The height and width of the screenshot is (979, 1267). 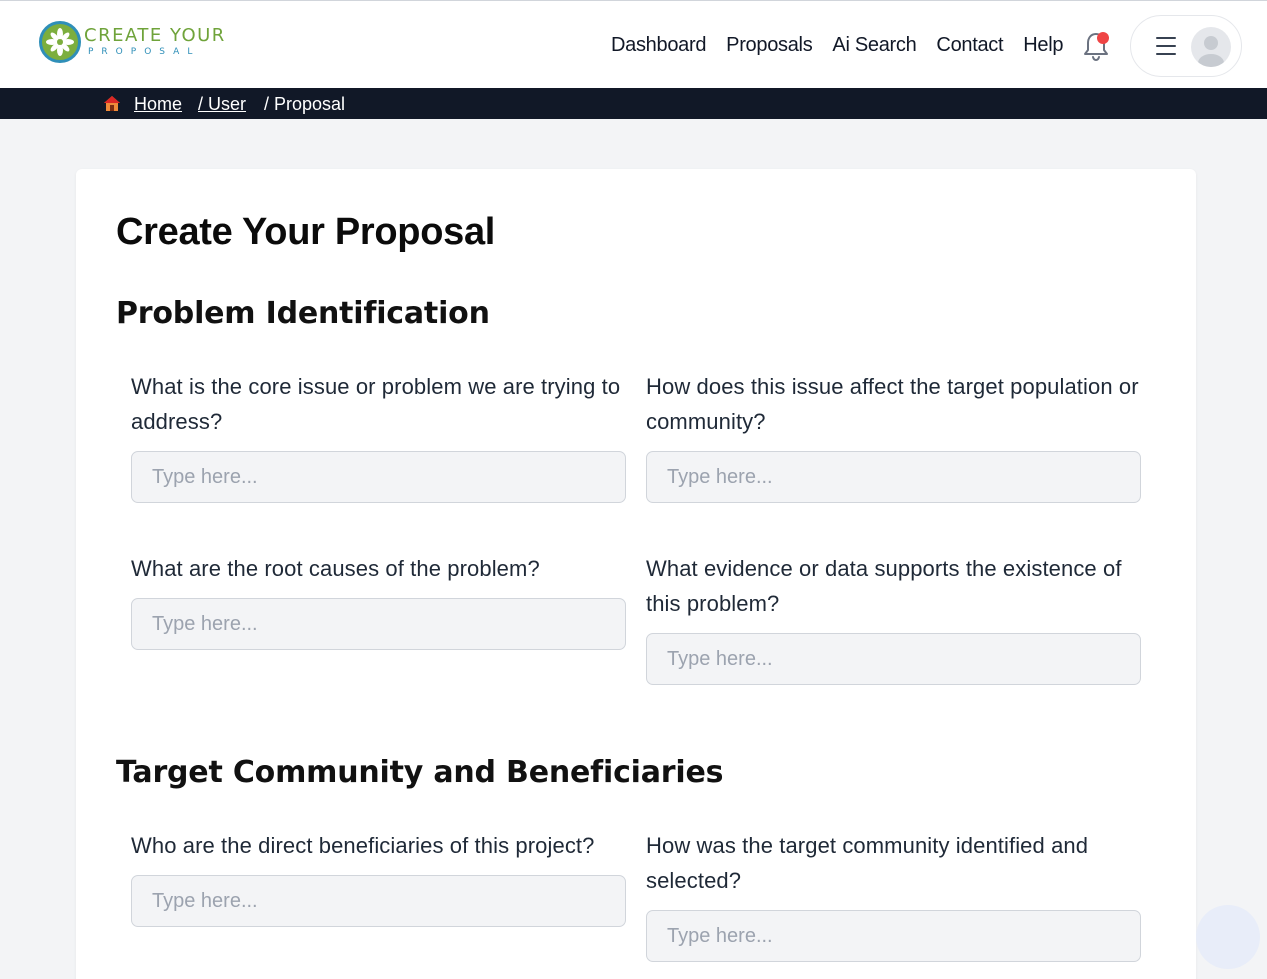 What do you see at coordinates (112, 103) in the screenshot?
I see `house-icon` at bounding box center [112, 103].